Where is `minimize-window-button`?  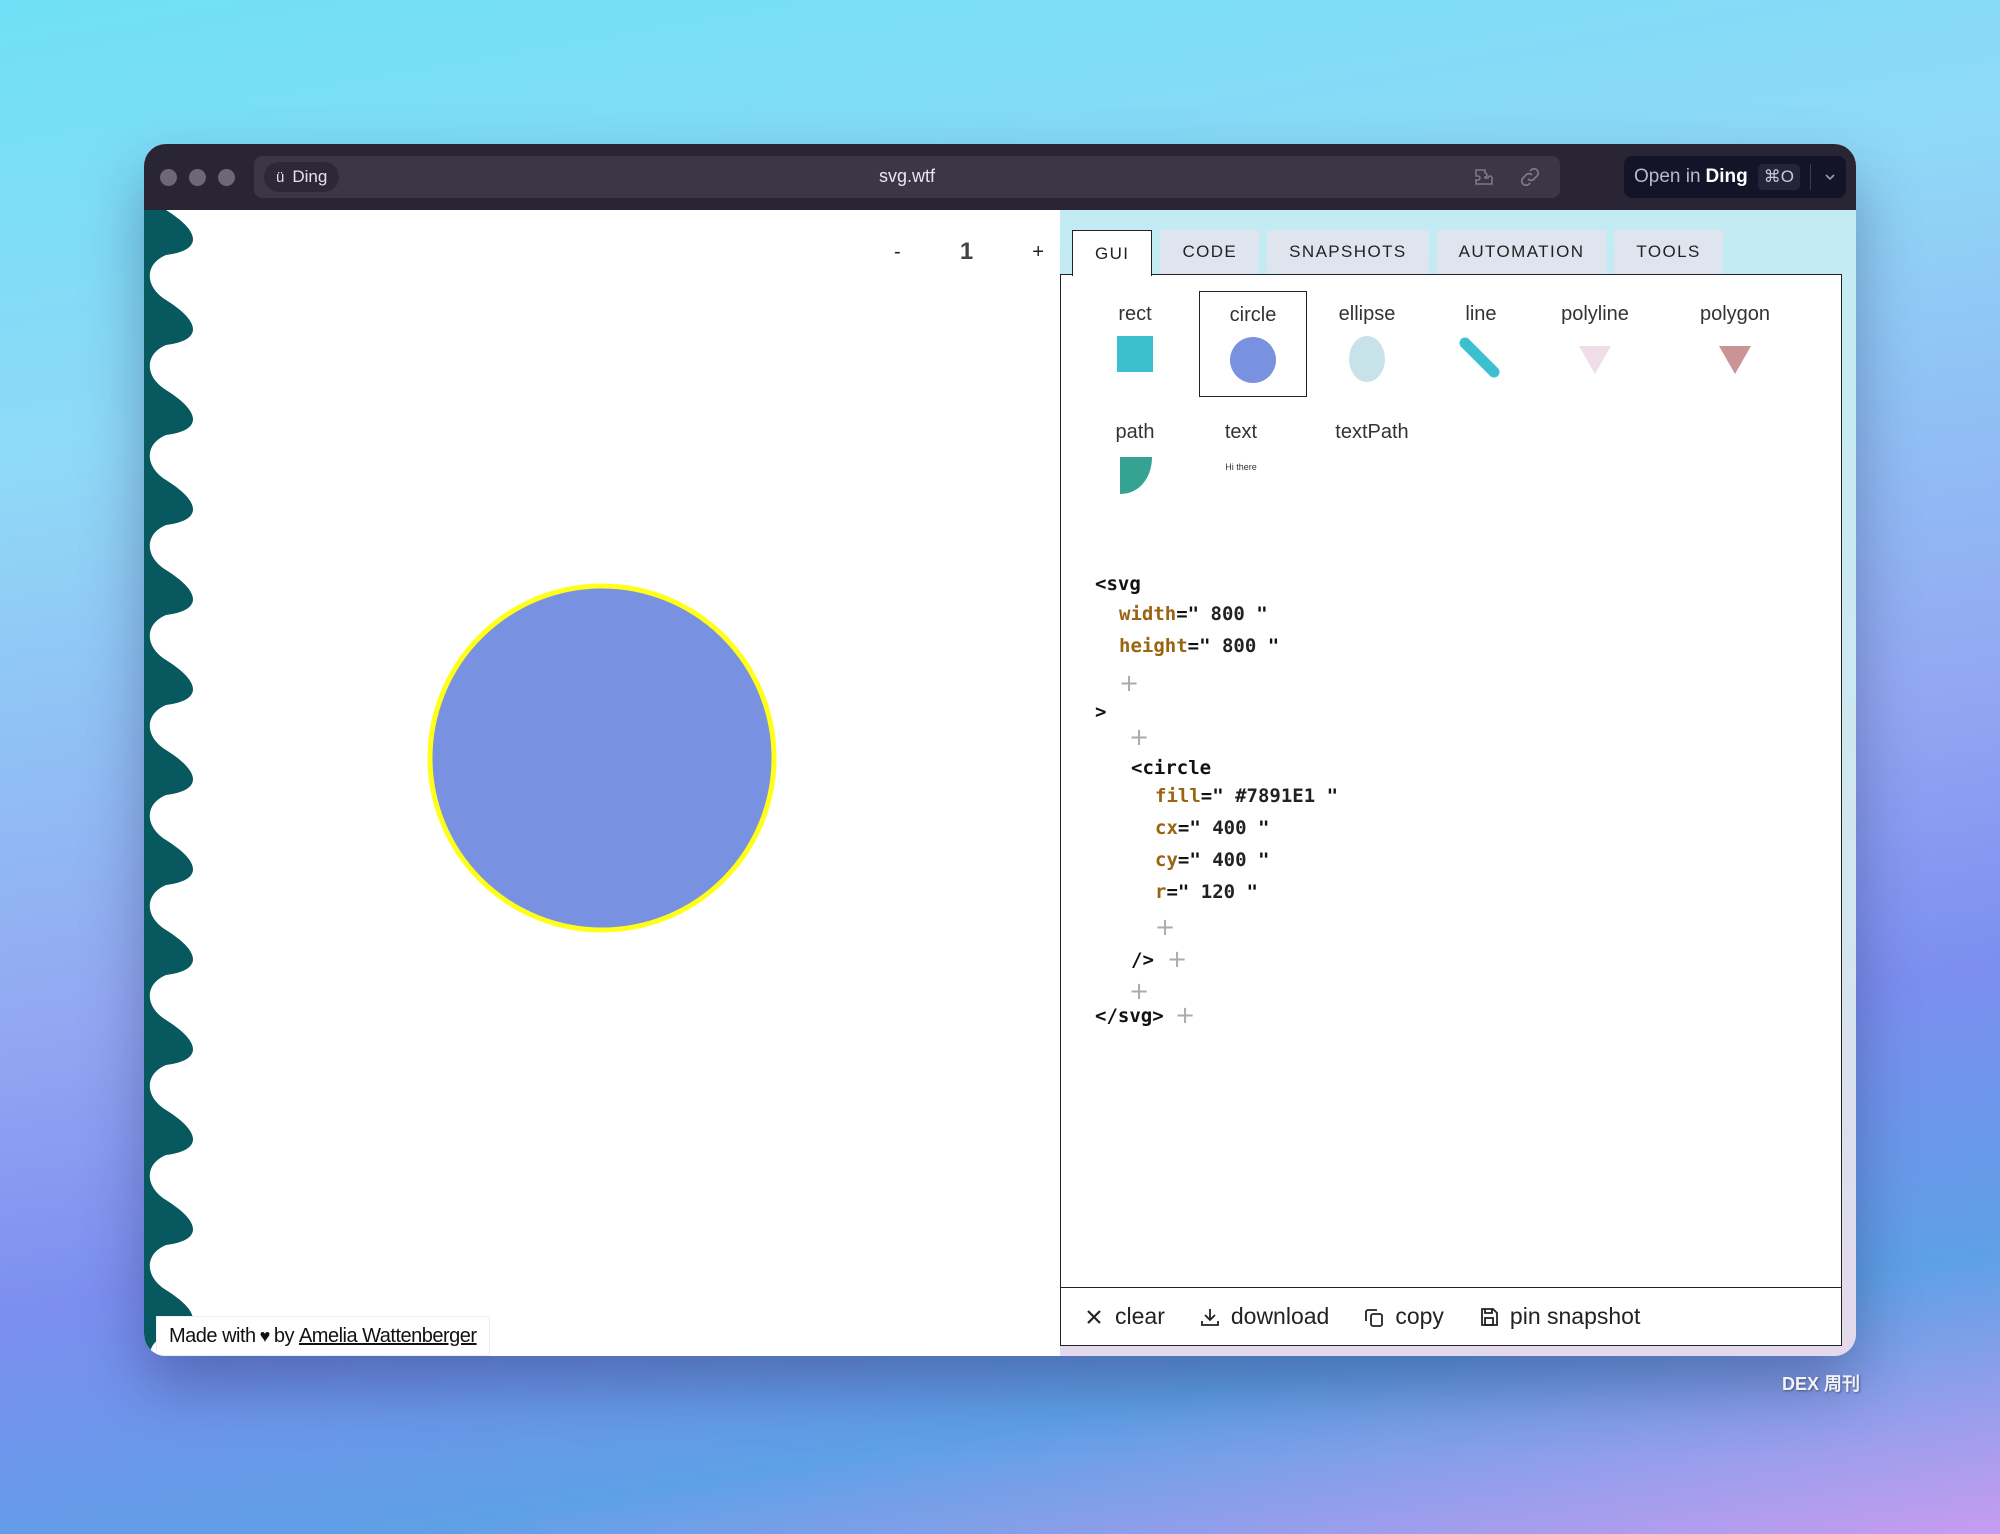 minimize-window-button is located at coordinates (197, 177).